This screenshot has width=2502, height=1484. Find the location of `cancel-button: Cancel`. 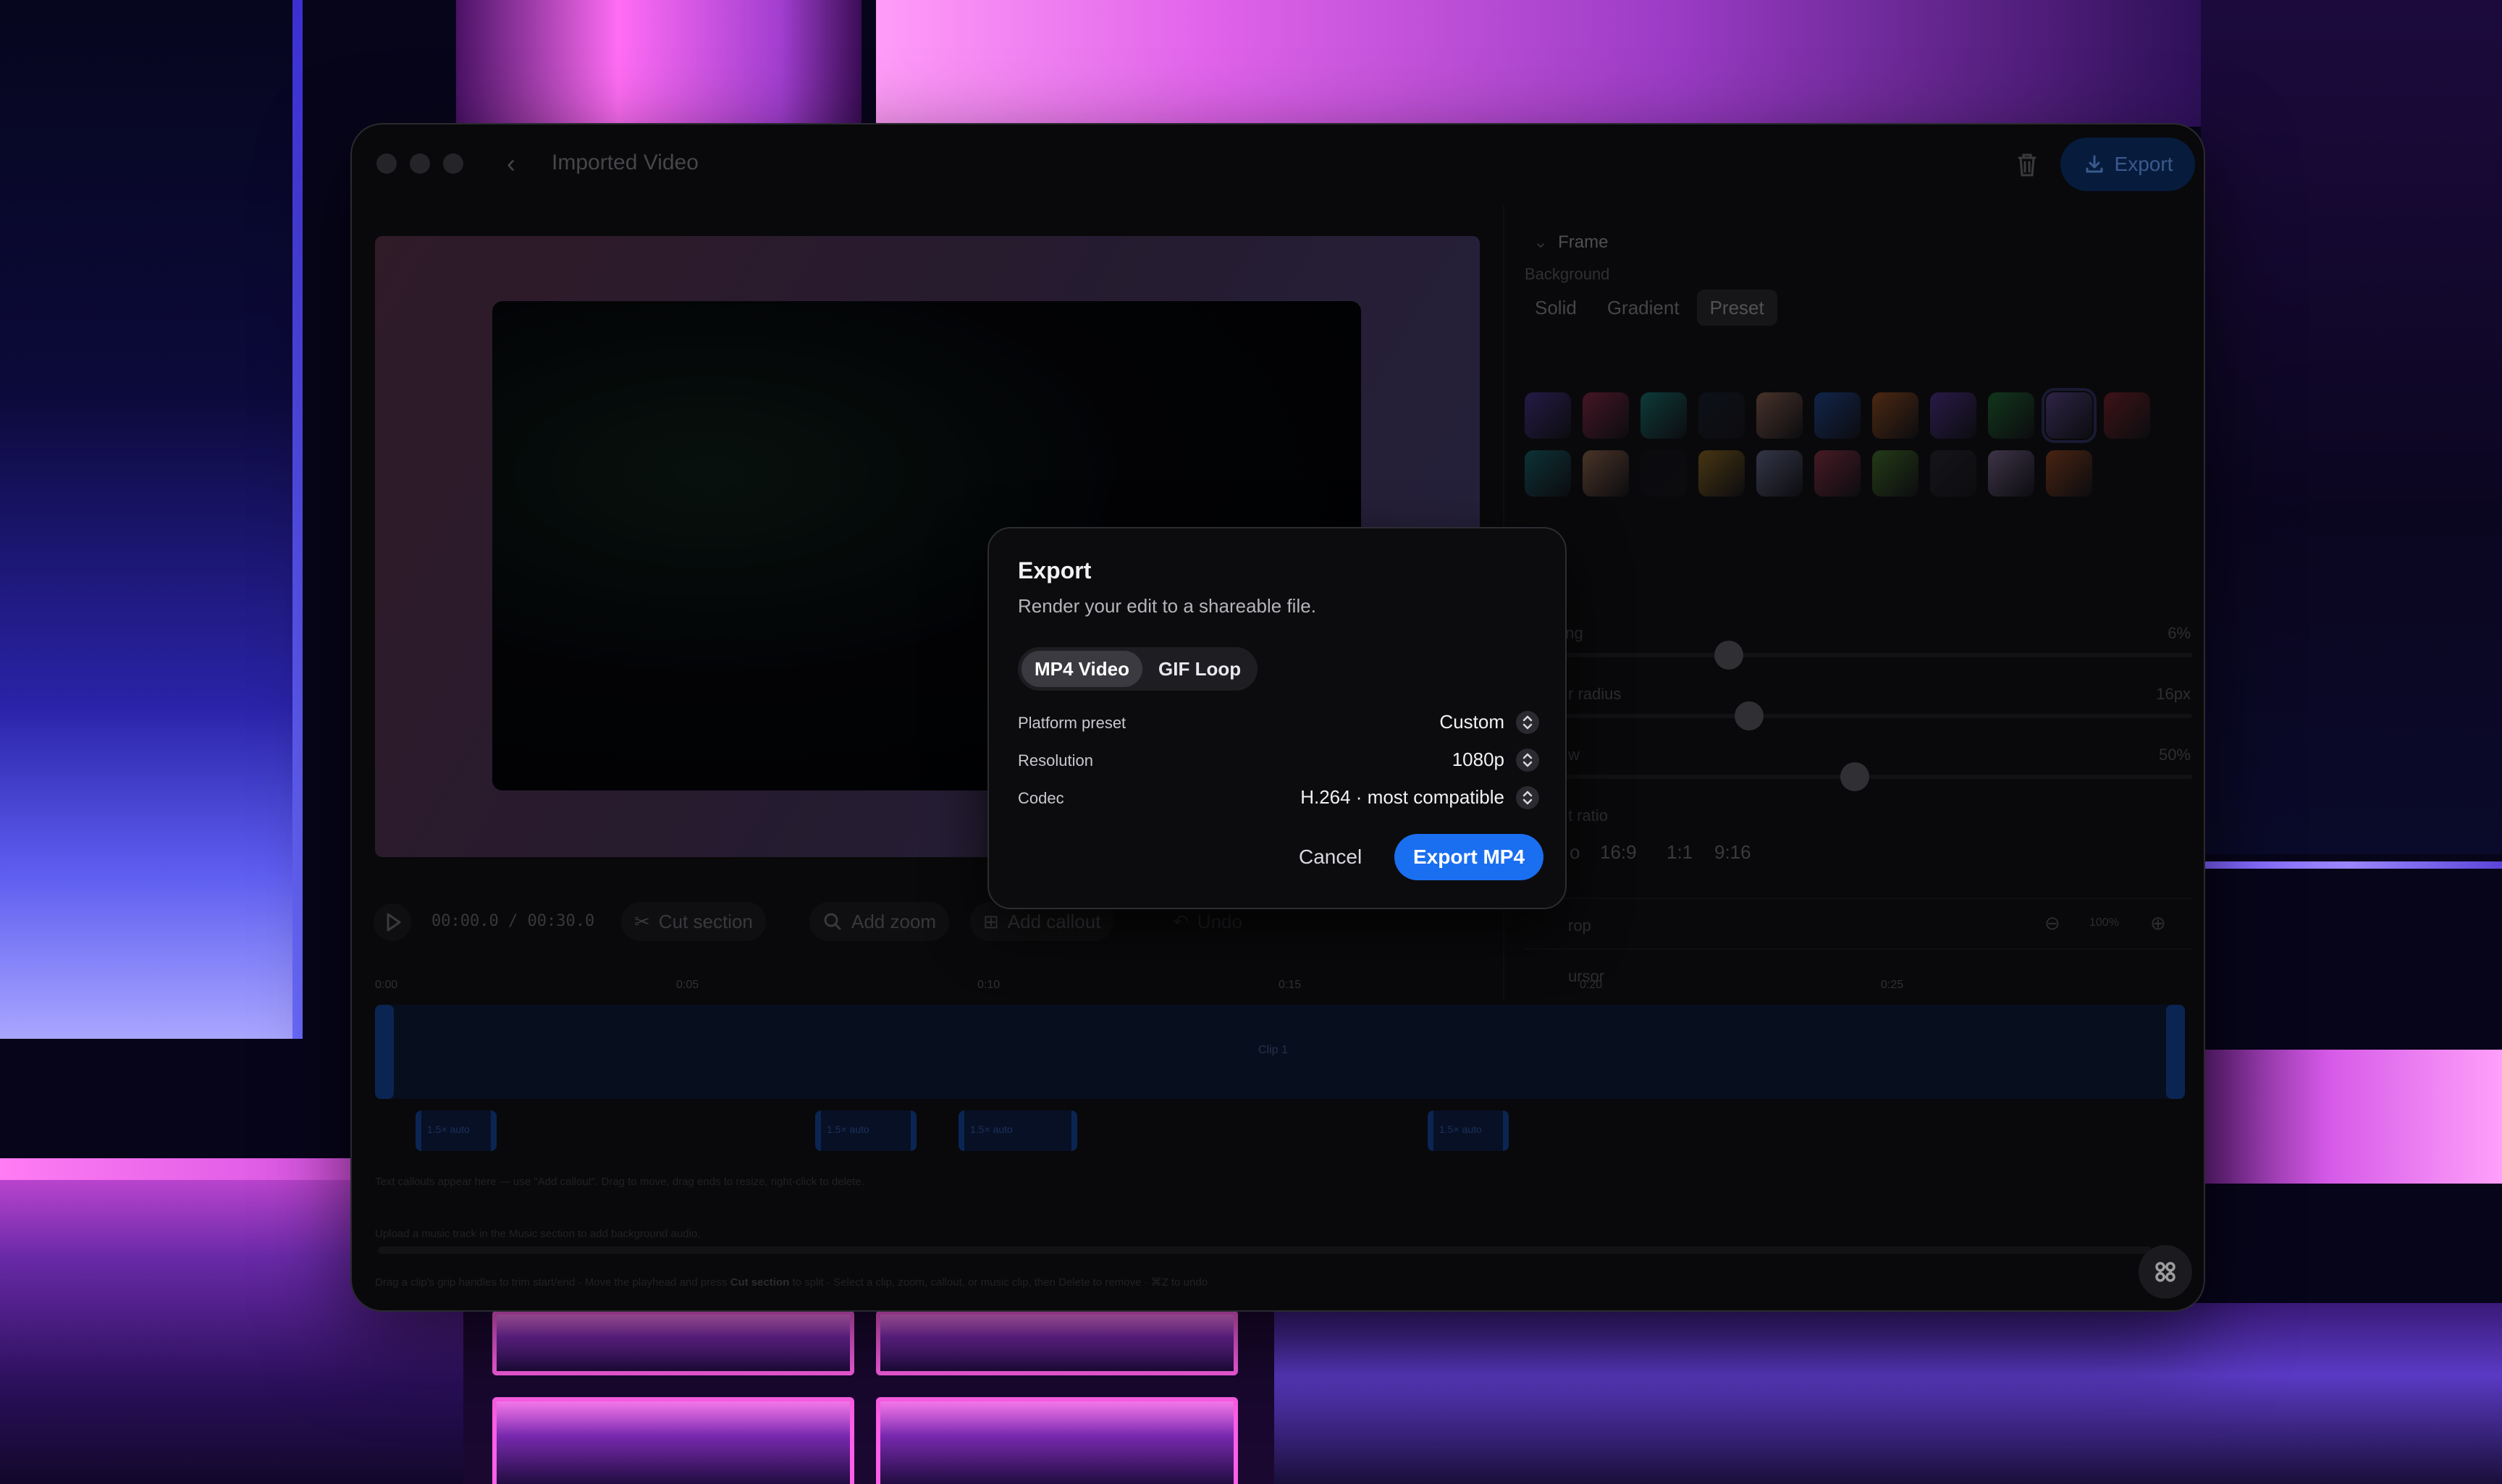

cancel-button: Cancel is located at coordinates (1330, 857).